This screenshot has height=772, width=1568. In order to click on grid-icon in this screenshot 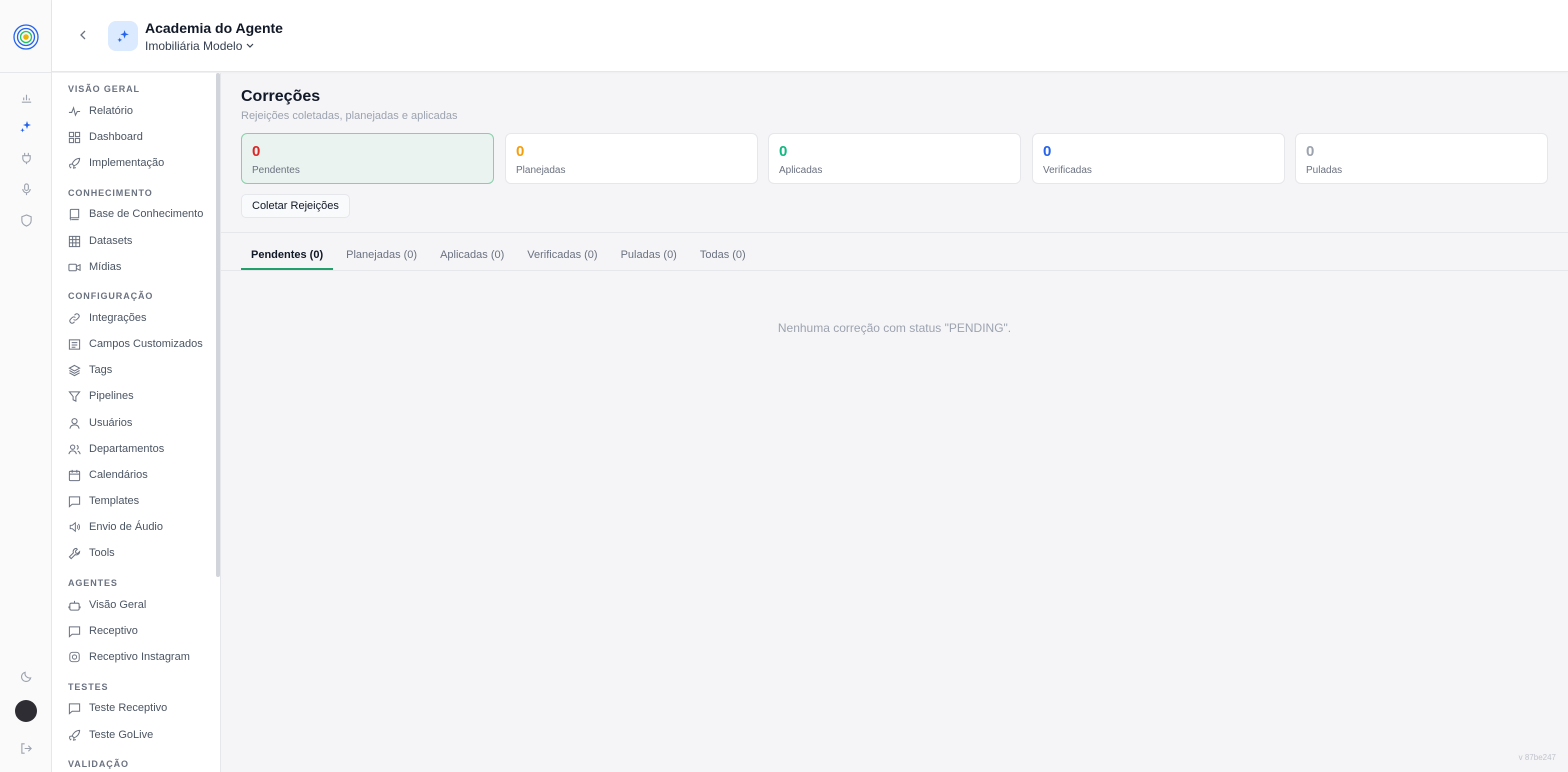, I will do `click(74, 137)`.